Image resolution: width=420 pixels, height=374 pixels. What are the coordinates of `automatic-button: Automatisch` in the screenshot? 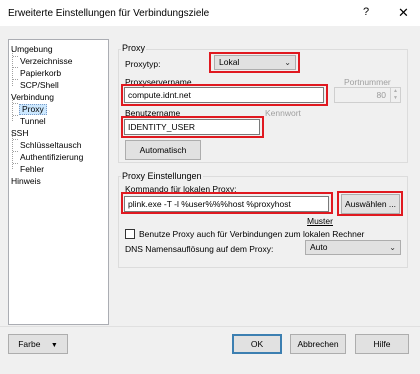 It's located at (163, 150).